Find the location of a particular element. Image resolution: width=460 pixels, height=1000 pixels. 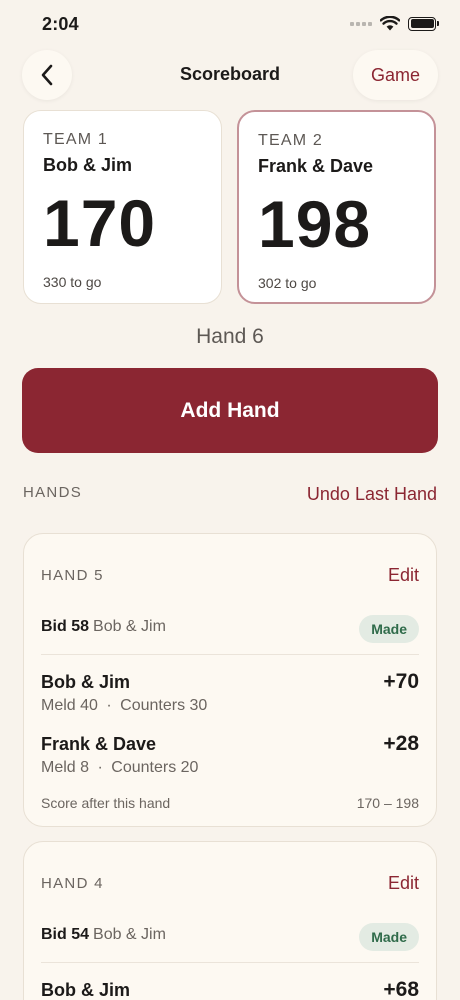

team-points-to-go: 330 to go is located at coordinates (72, 282).